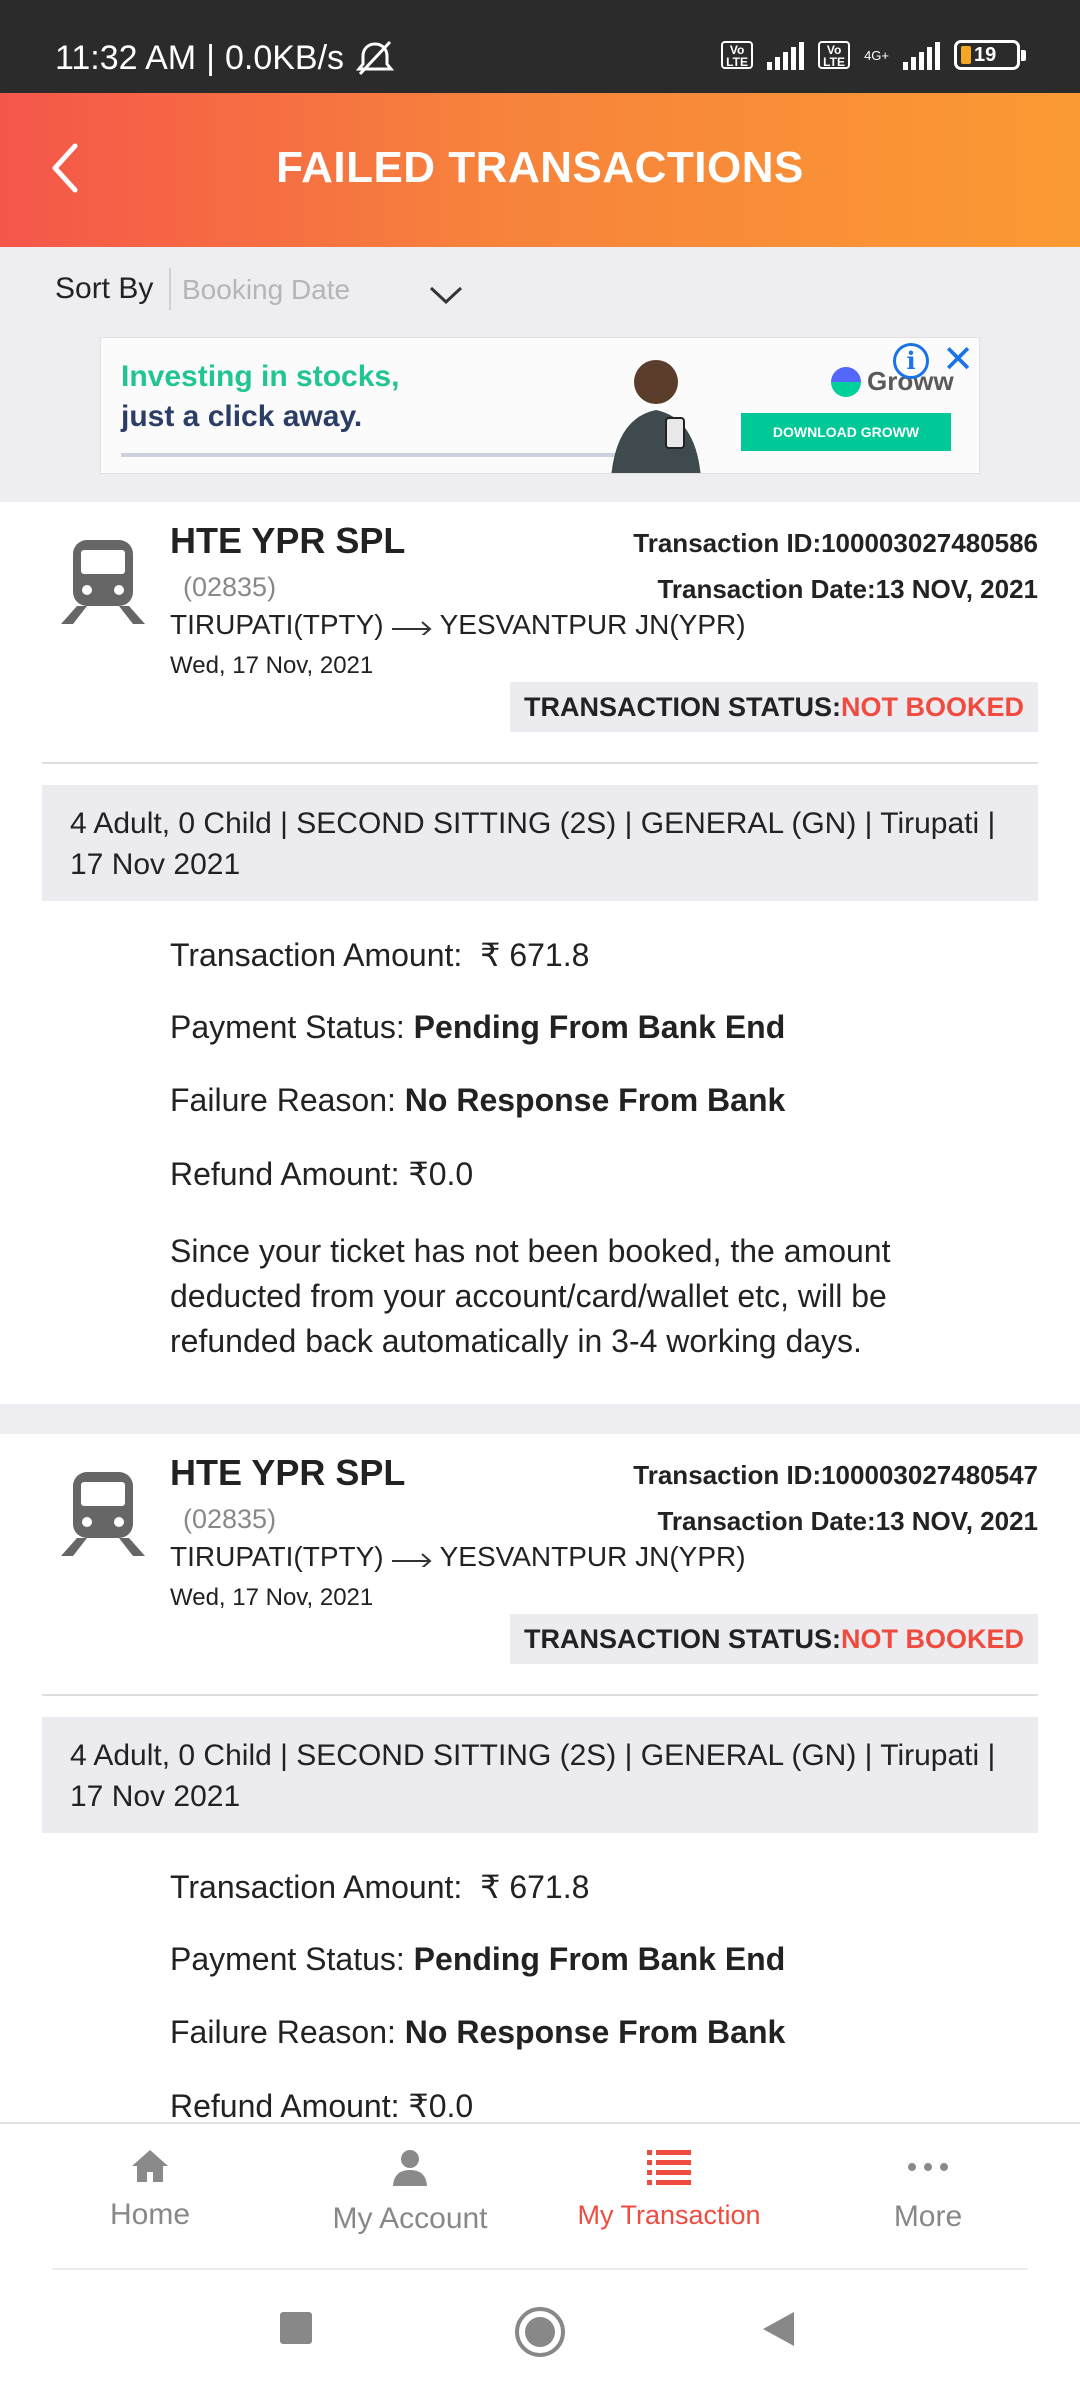  Describe the element at coordinates (778, 2329) in the screenshot. I see `back-triangle-icon` at that location.